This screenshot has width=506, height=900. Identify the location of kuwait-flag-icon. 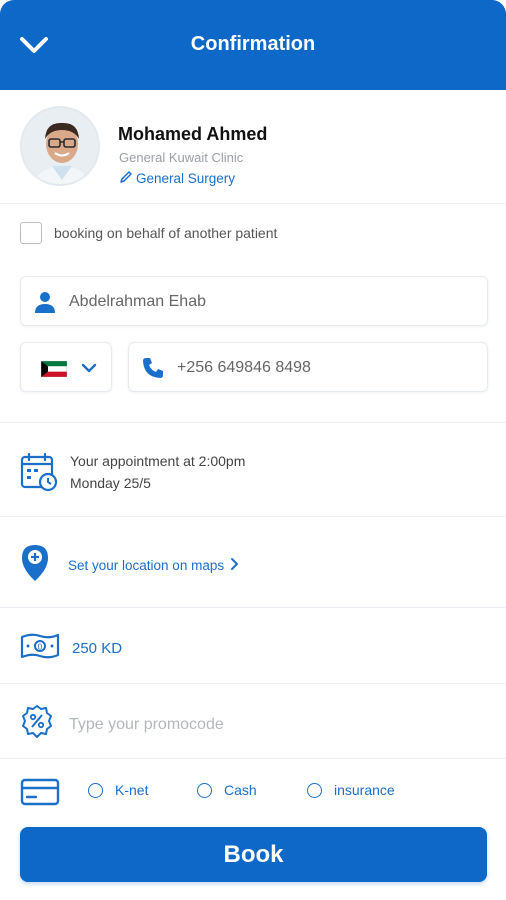
(54, 369).